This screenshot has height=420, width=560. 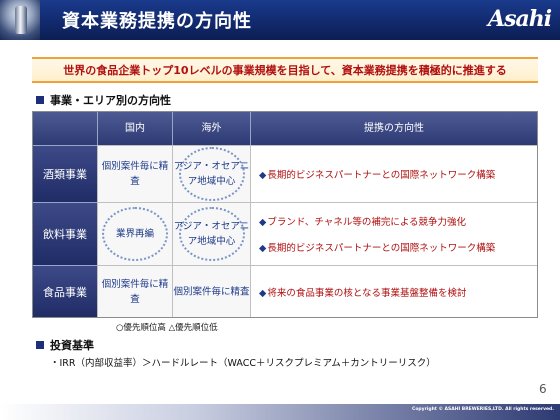 I want to click on section-heading-investment: 投資基準, so click(x=65, y=345).